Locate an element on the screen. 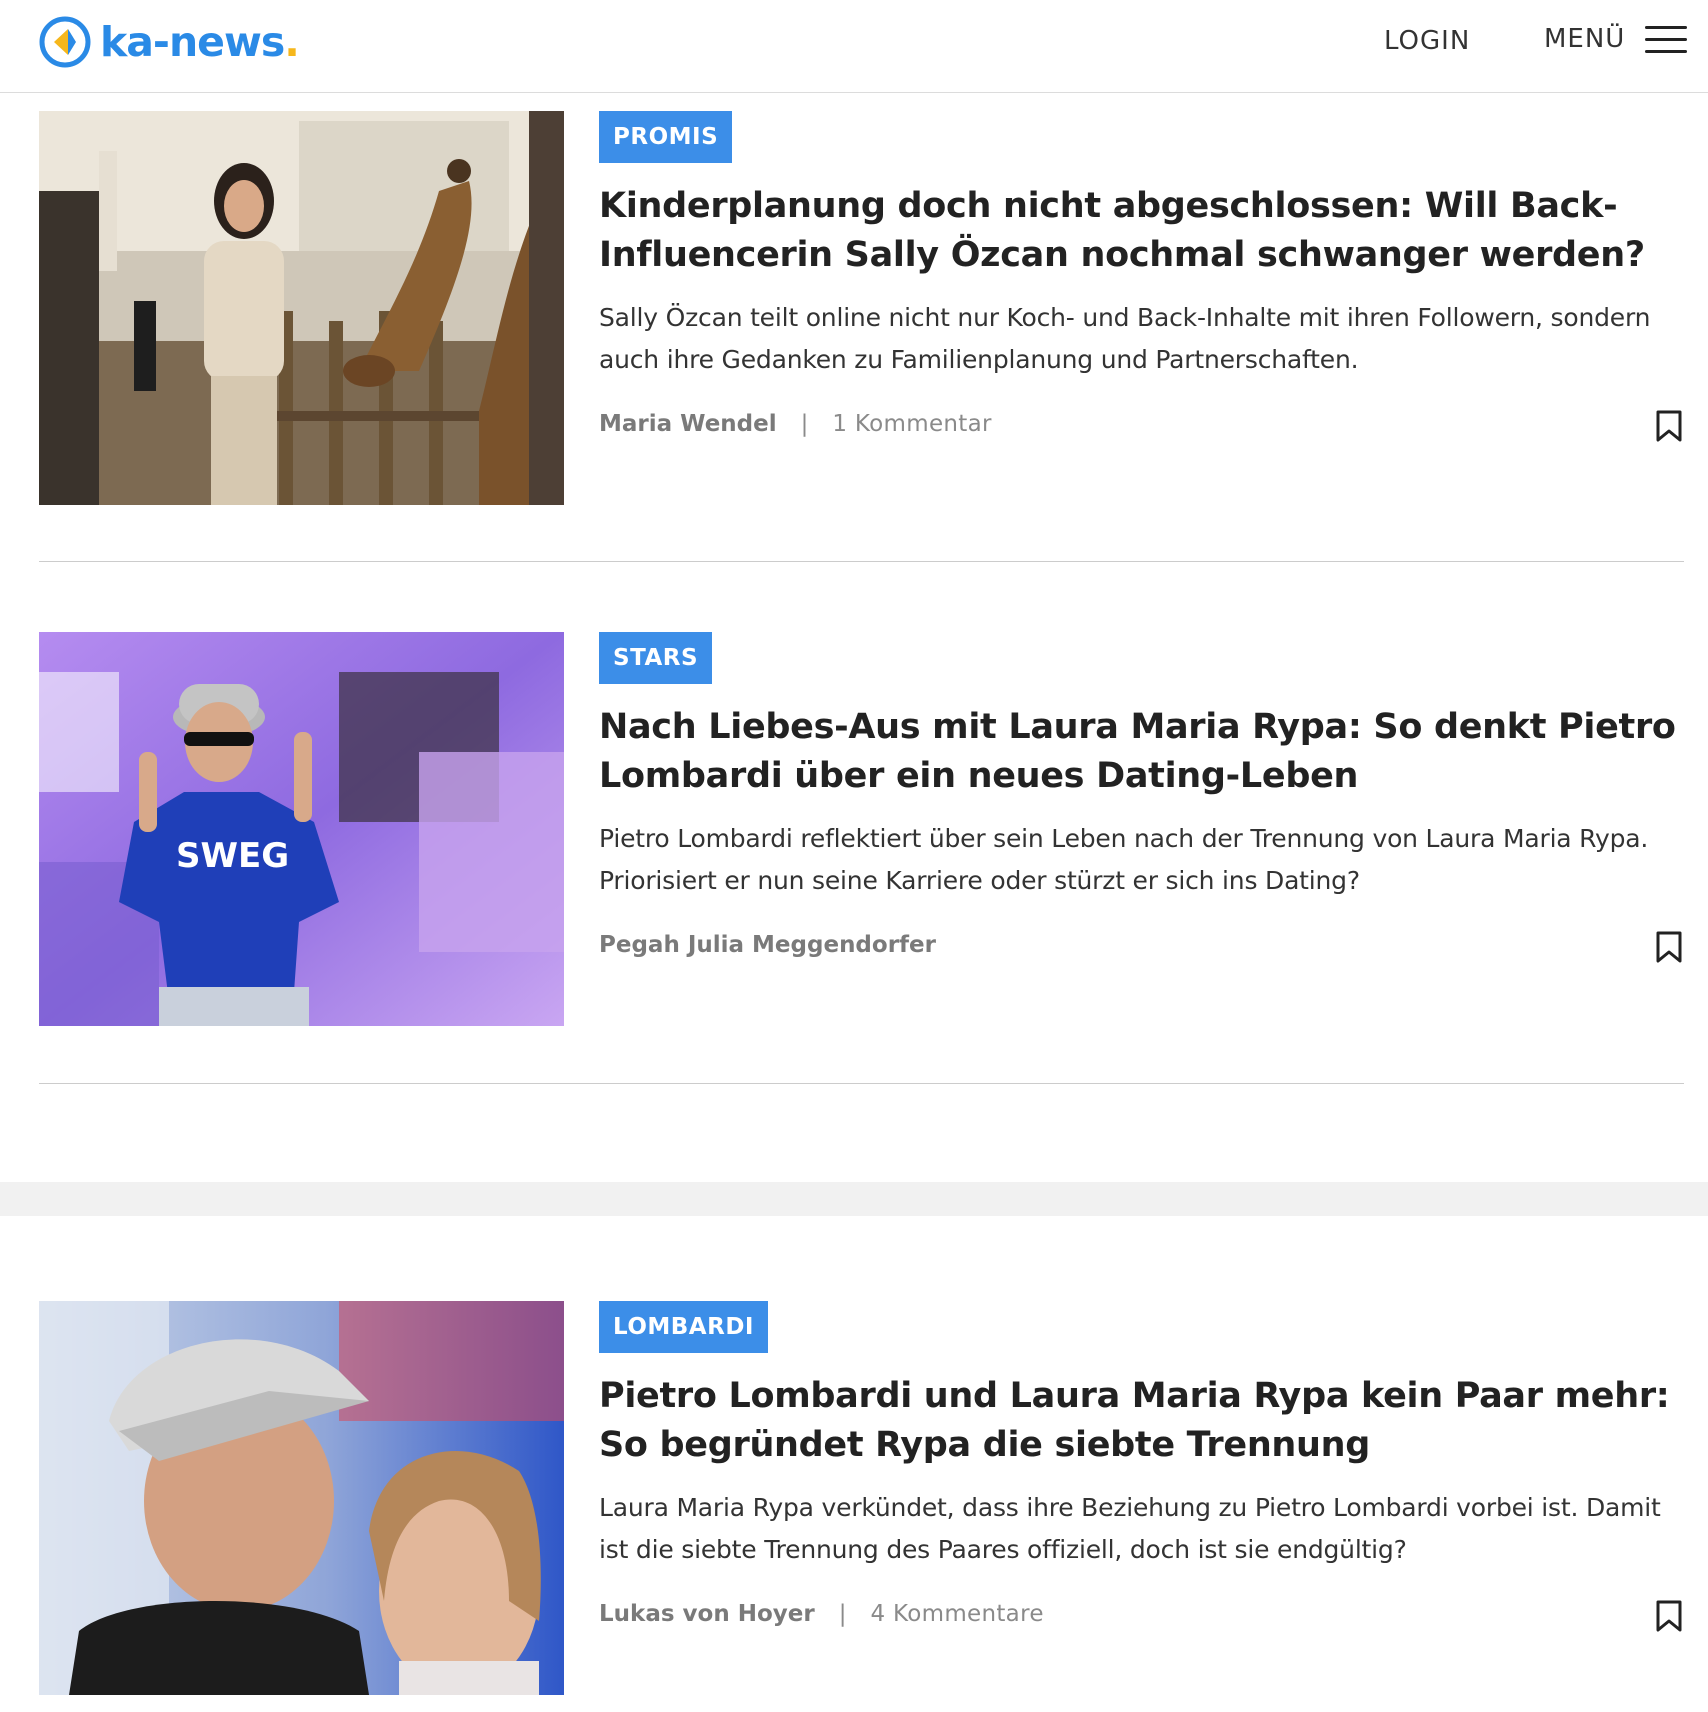 The height and width of the screenshot is (1712, 1708). author-name: Lukas von Hoyer is located at coordinates (707, 1614).